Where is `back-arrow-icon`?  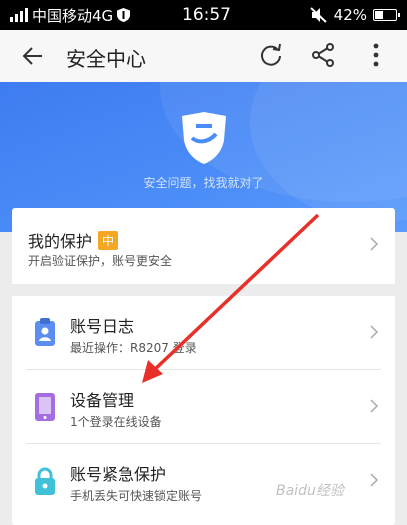
back-arrow-icon is located at coordinates (32, 56).